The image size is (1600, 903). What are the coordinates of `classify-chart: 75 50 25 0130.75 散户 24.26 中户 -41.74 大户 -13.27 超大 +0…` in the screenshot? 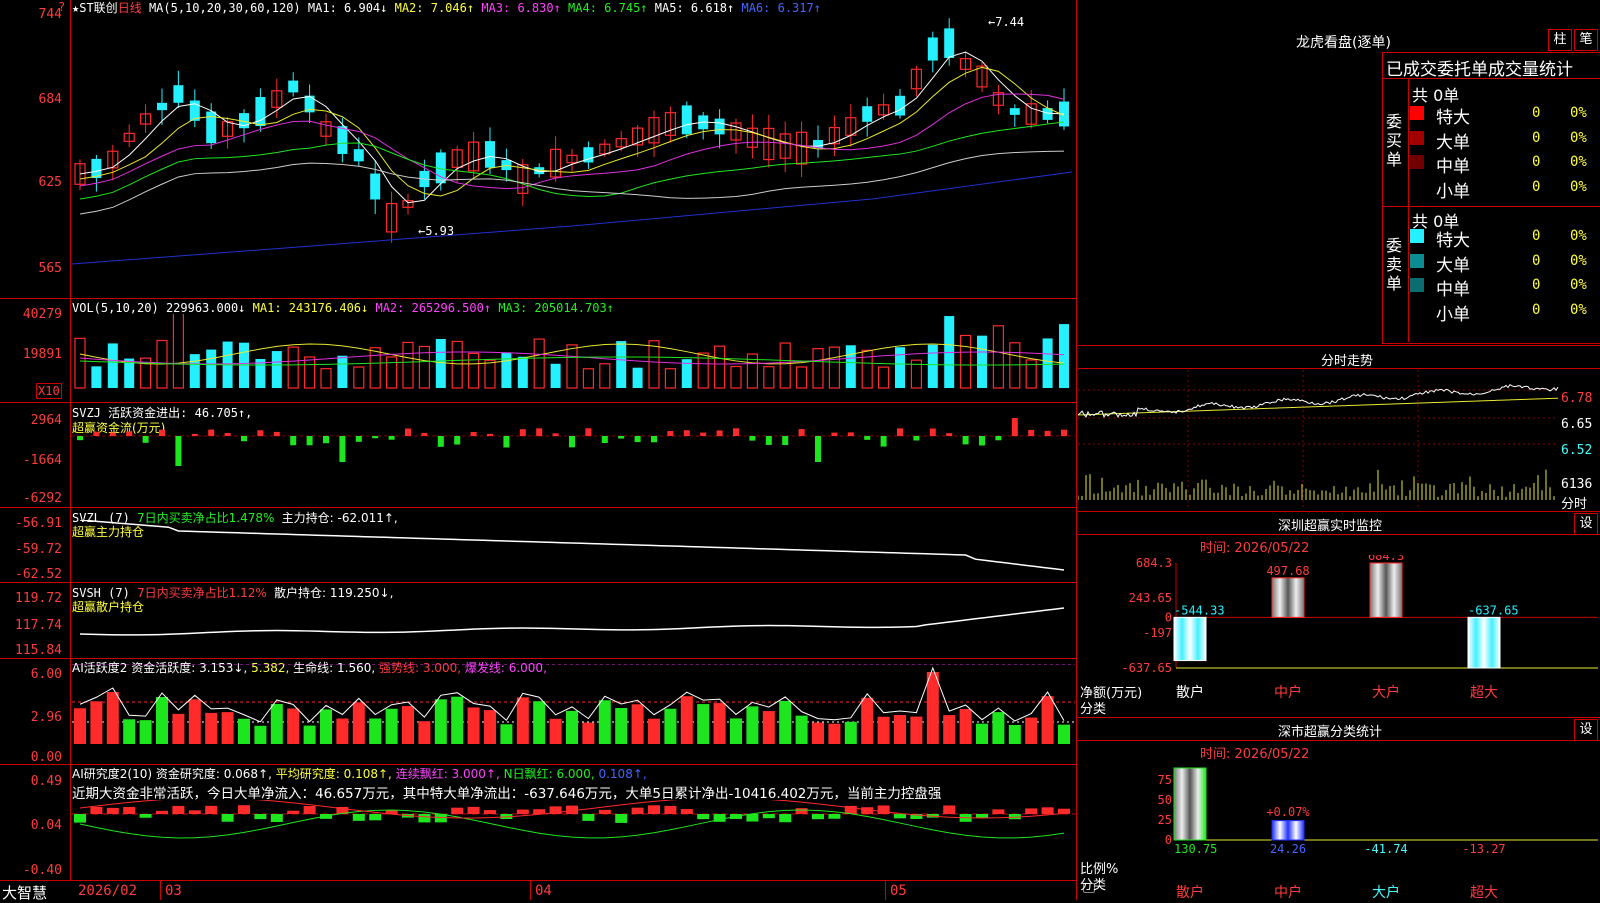 It's located at (1339, 830).